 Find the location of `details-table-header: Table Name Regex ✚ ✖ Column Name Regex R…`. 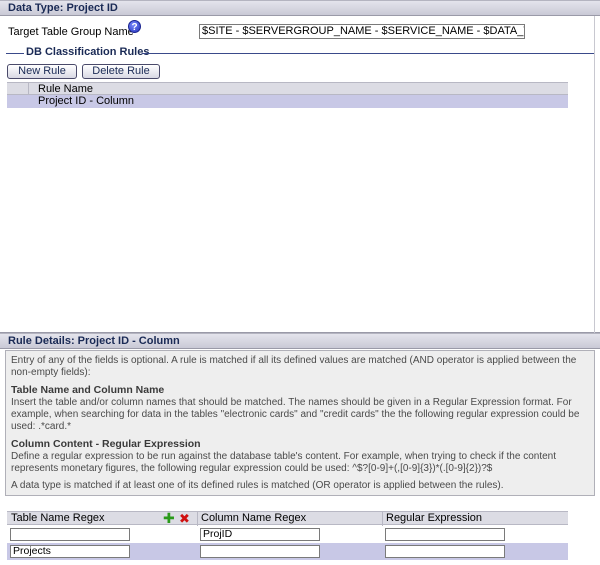

details-table-header: Table Name Regex ✚ ✖ Column Name Regex R… is located at coordinates (287, 518).